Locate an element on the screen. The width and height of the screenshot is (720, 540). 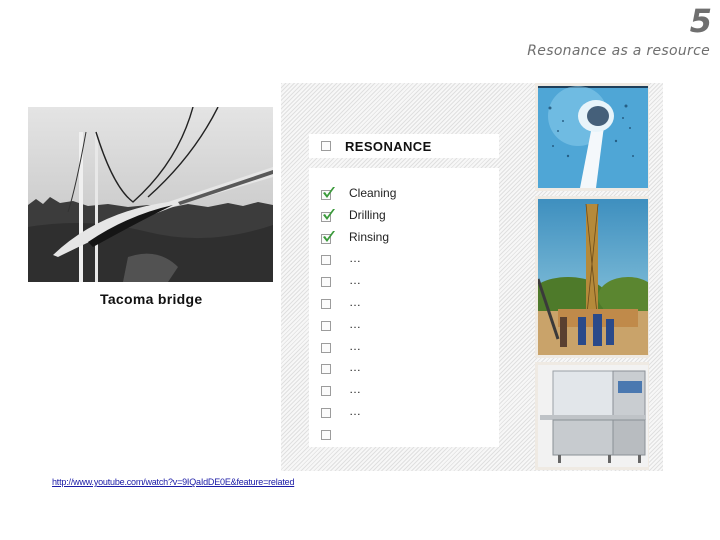
checklist-item-label: Rinsing is located at coordinates (369, 236).